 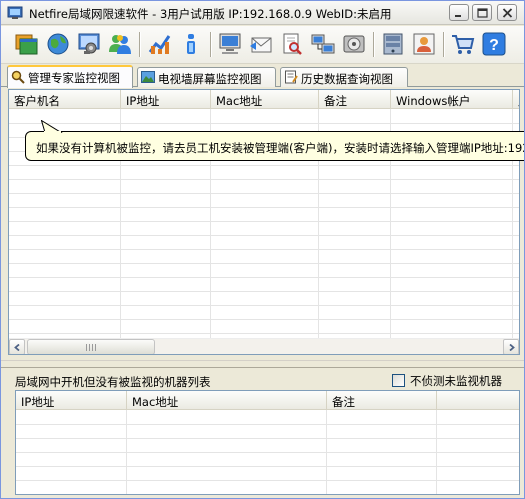 I want to click on network-icon, so click(x=323, y=44).